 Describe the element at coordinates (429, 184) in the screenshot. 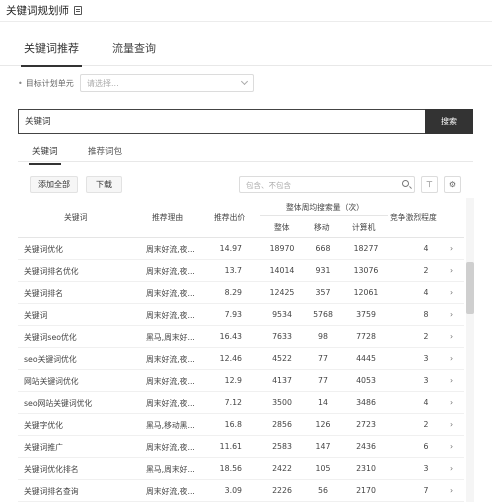

I see `filter-icon: ⊤` at that location.